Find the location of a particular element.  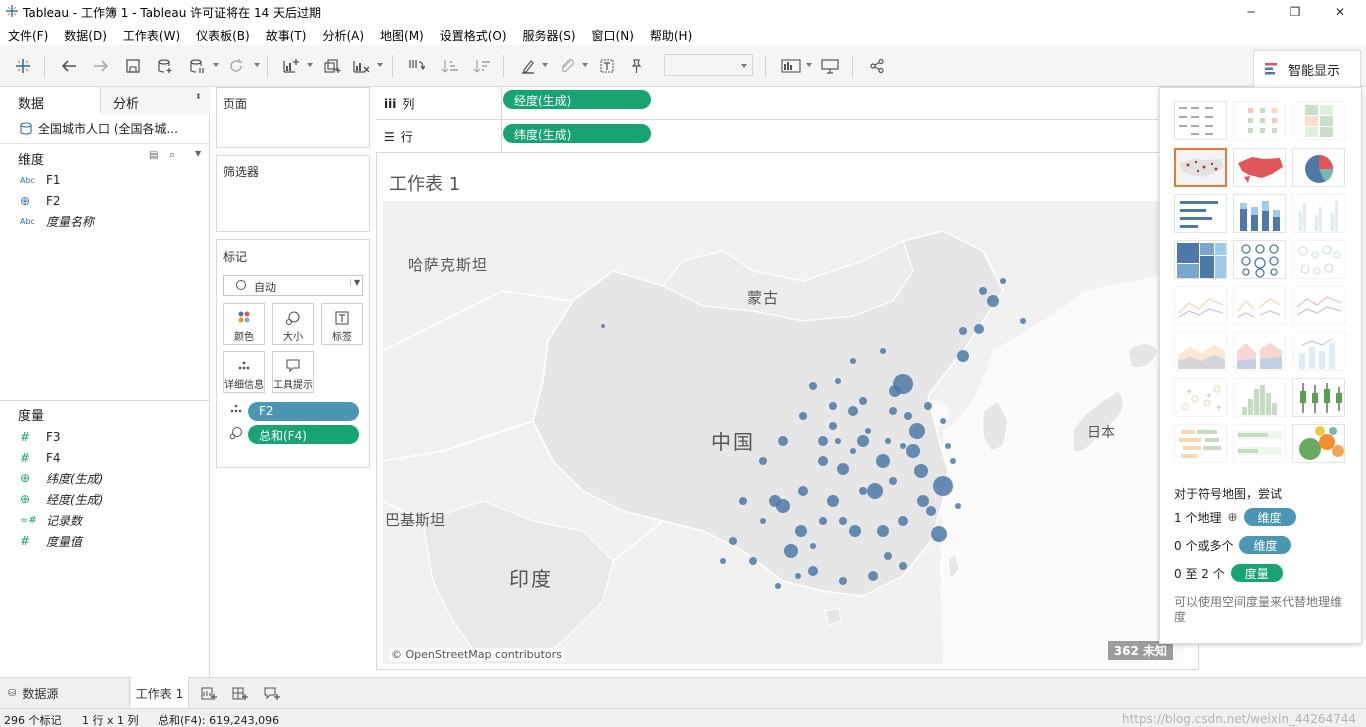

columns-shelf: iii 列 经度(生成) is located at coordinates (767, 103).